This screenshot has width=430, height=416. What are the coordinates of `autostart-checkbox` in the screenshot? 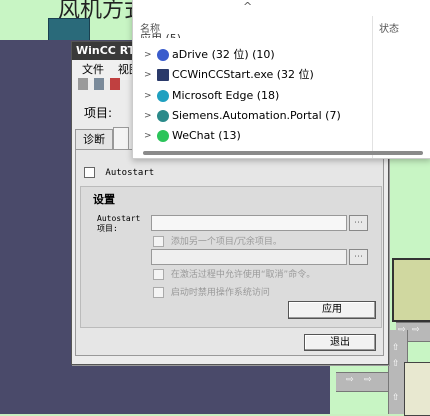 It's located at (89, 172).